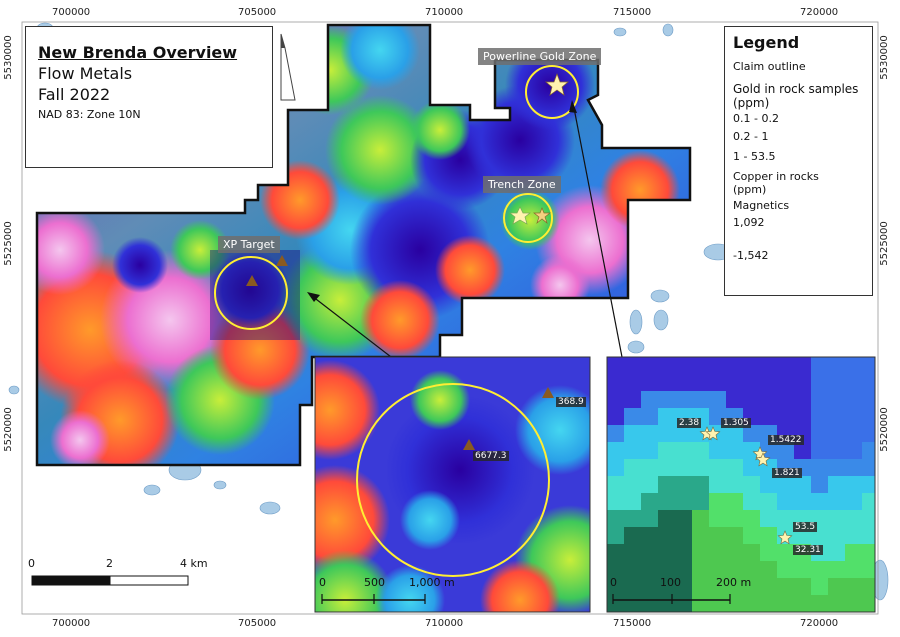  I want to click on xp-scale-0: 0, so click(322, 582).